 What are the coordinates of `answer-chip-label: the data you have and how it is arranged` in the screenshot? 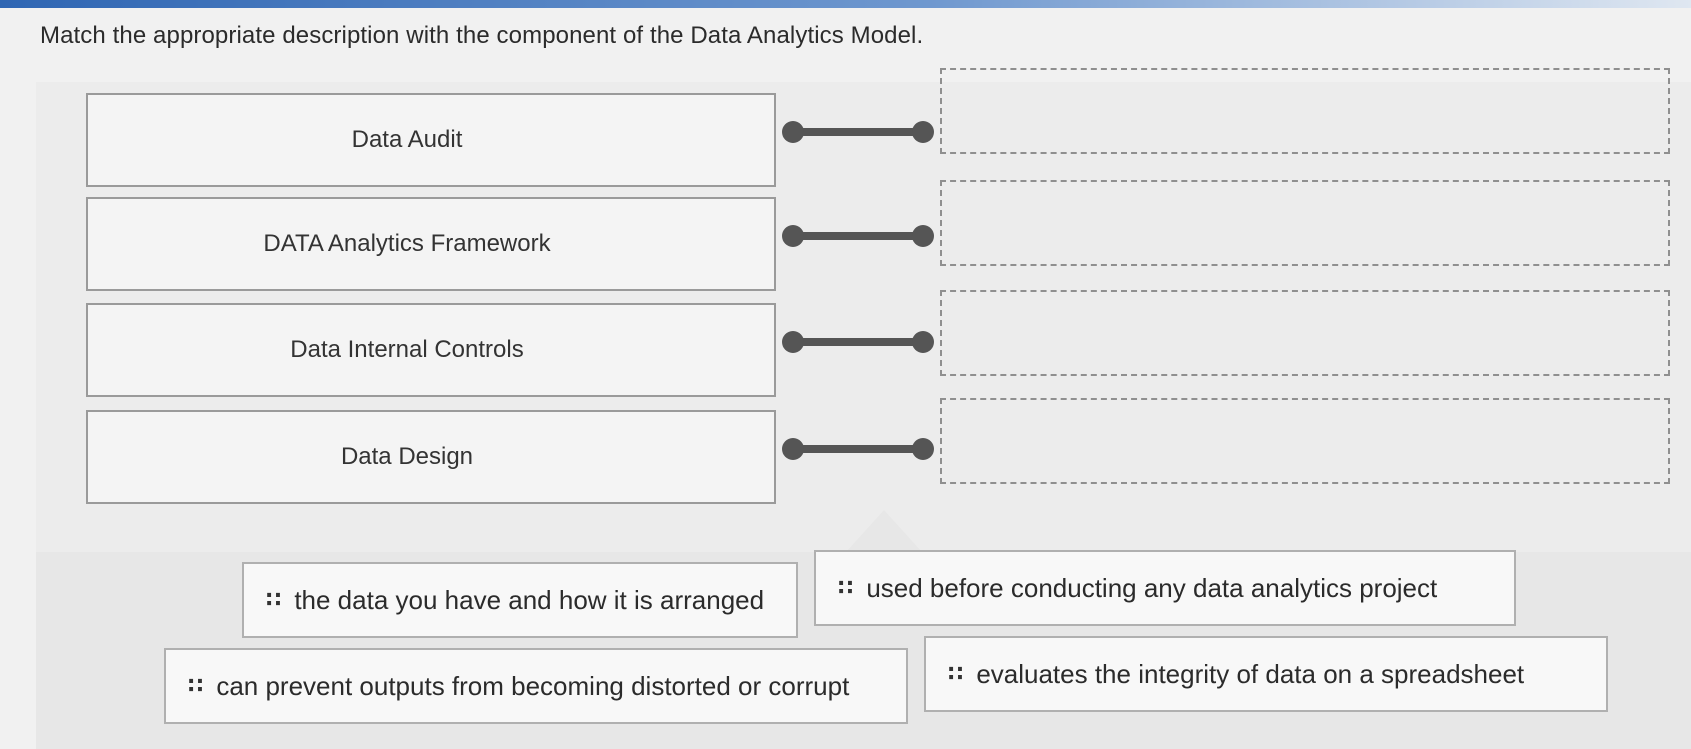 It's located at (529, 599).